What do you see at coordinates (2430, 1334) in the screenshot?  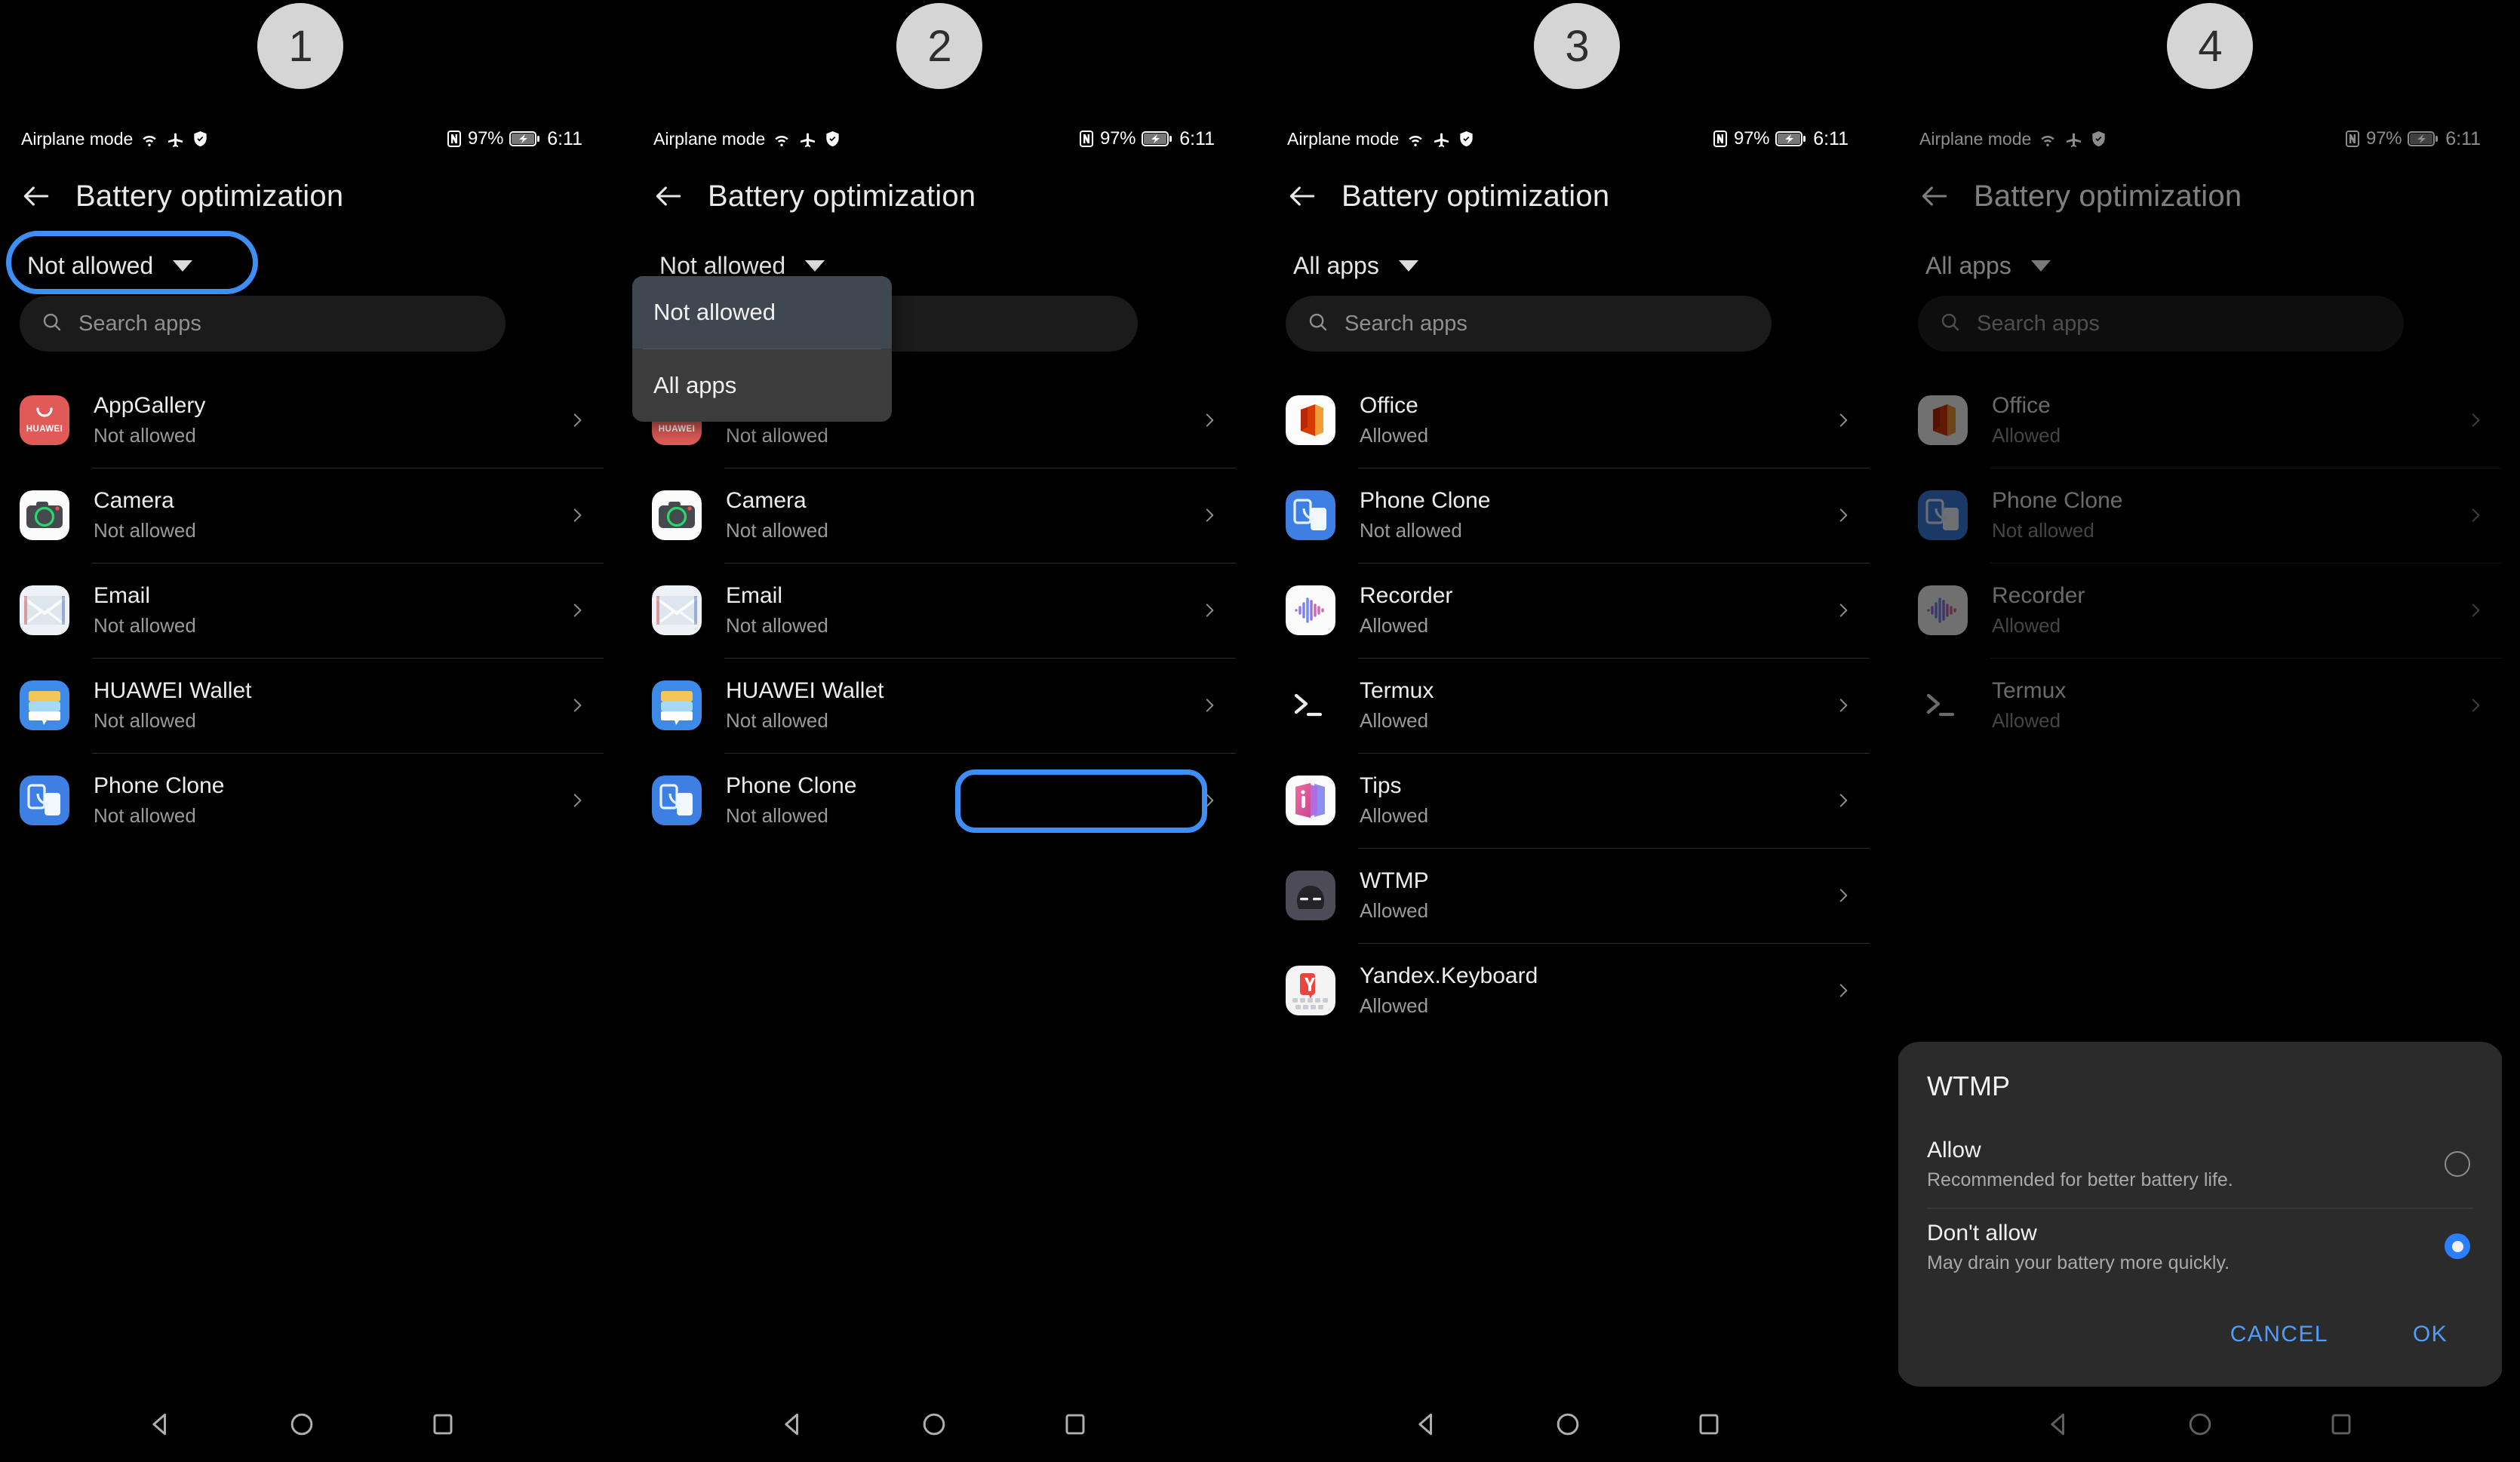 I see `ok-button: OK` at bounding box center [2430, 1334].